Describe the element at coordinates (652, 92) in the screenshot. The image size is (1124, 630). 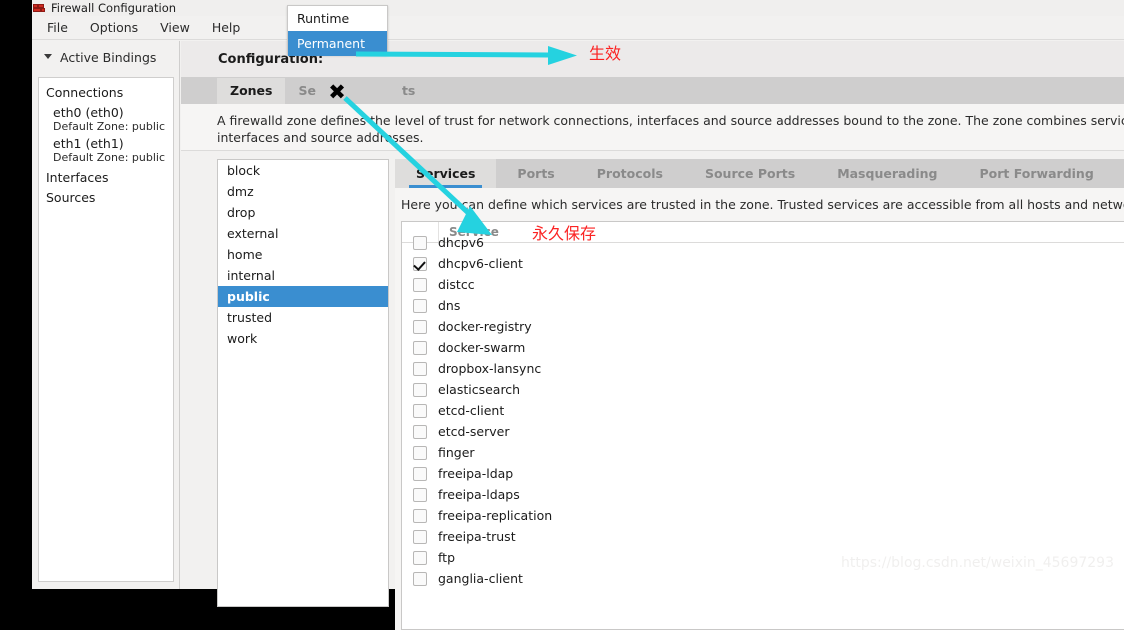
I see `top-tab-bar: Zones Se ts` at that location.